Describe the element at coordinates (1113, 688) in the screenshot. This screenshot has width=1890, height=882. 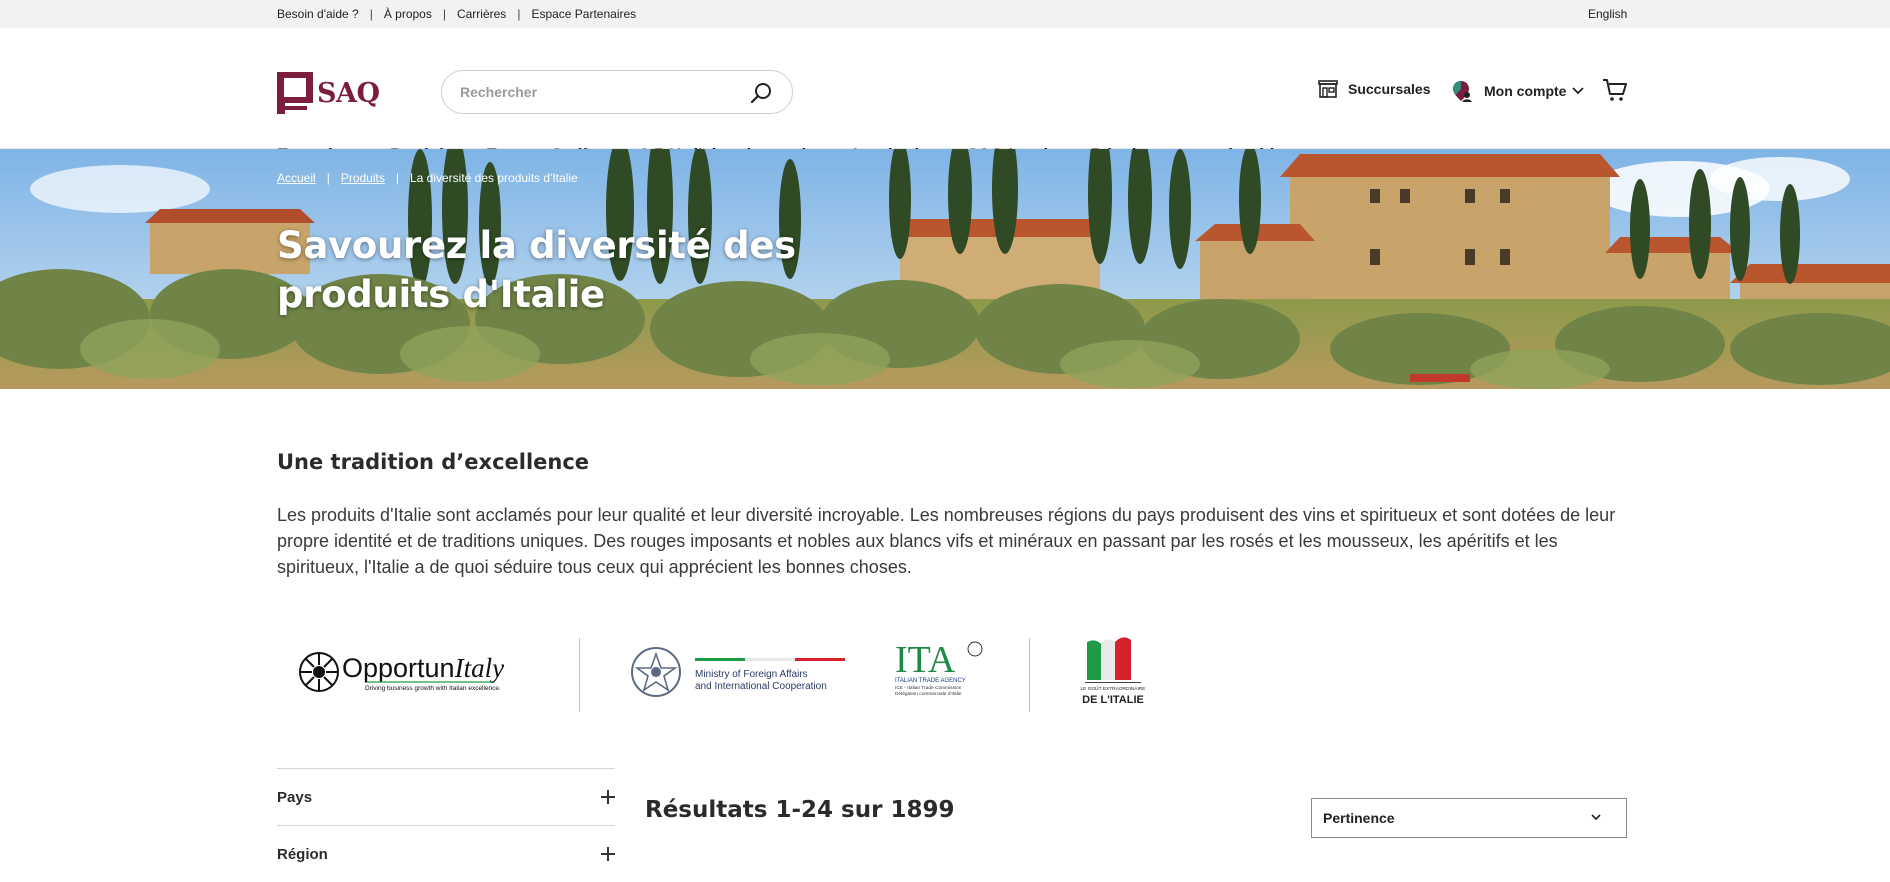
I see `gout-line1: LE GOÛT EXTRAORDINAIRE` at that location.